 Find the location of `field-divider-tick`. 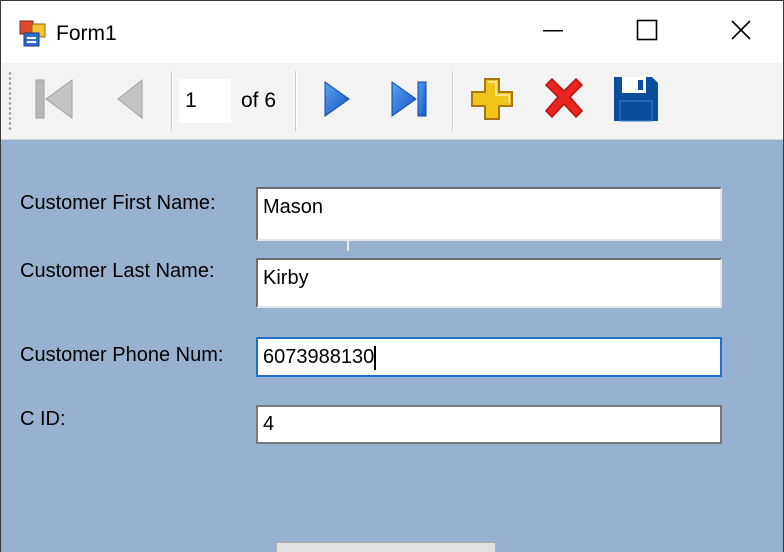

field-divider-tick is located at coordinates (348, 246).